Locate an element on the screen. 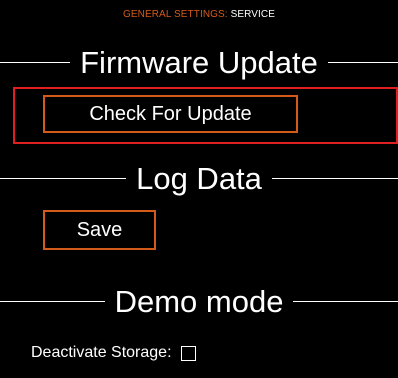  deactivate-storage-checkbox is located at coordinates (188, 353).